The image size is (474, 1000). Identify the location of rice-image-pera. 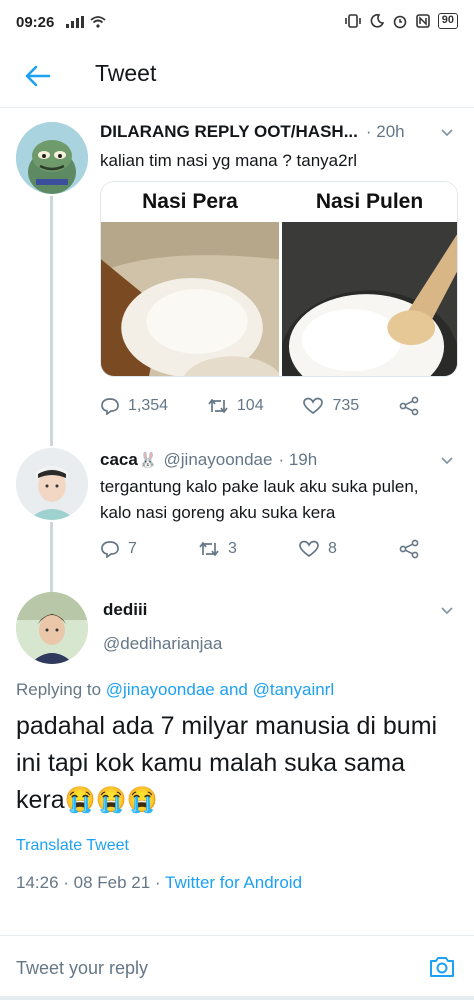
(190, 299).